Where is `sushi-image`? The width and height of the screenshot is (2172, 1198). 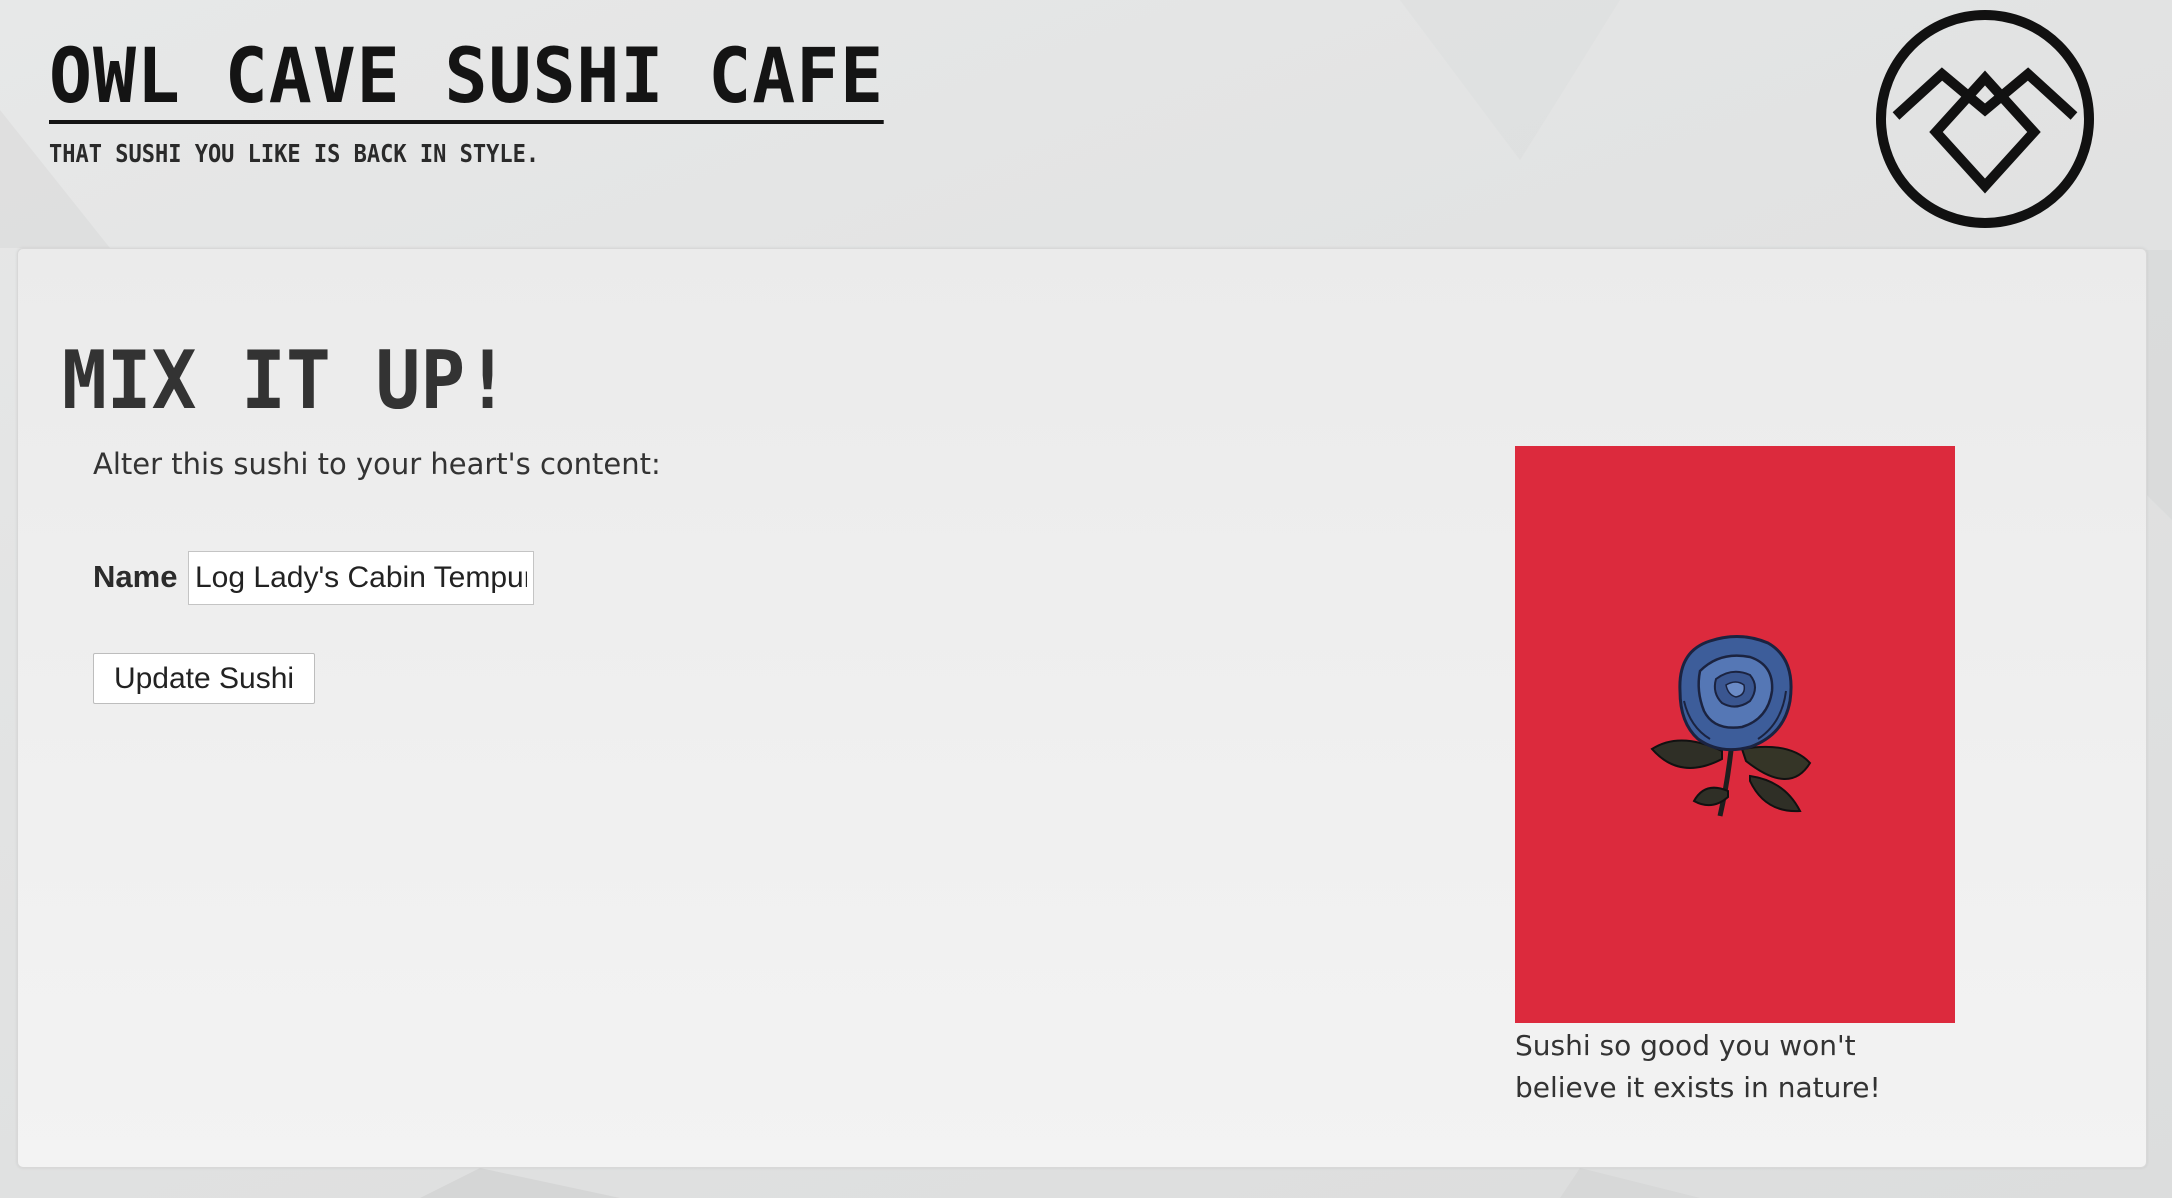
sushi-image is located at coordinates (1735, 734).